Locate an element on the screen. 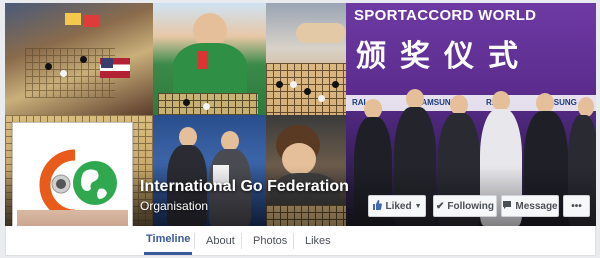 The height and width of the screenshot is (258, 600). message-icon is located at coordinates (507, 206).